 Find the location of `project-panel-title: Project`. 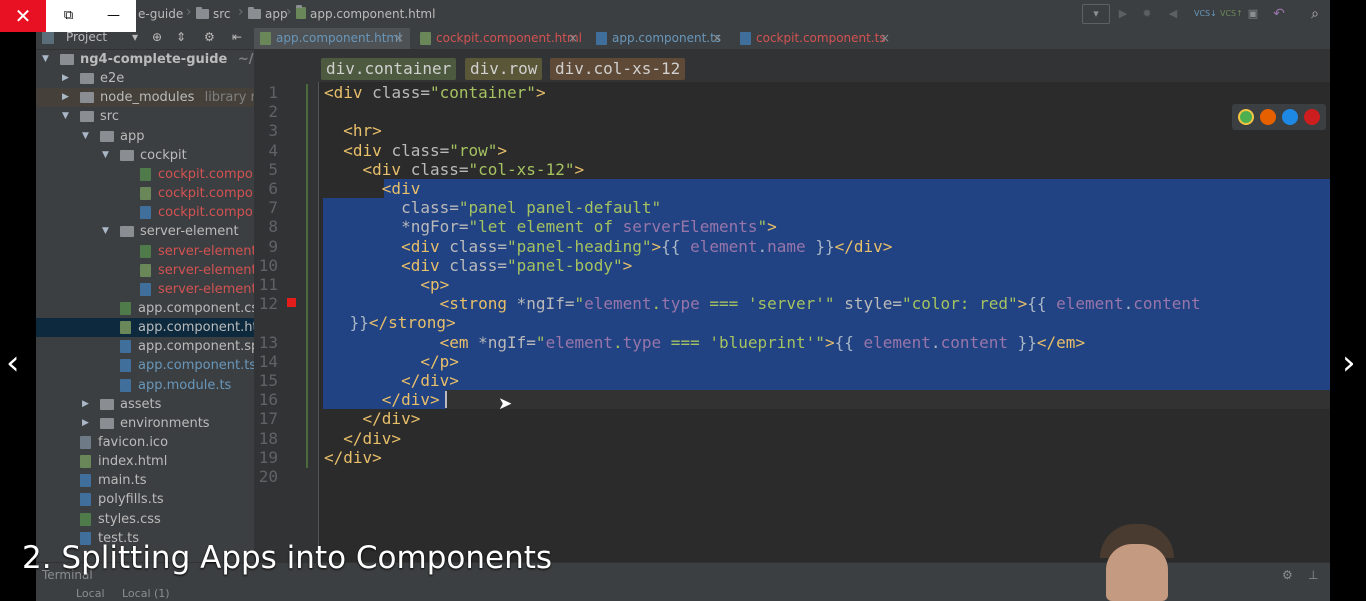

project-panel-title: Project is located at coordinates (86, 37).